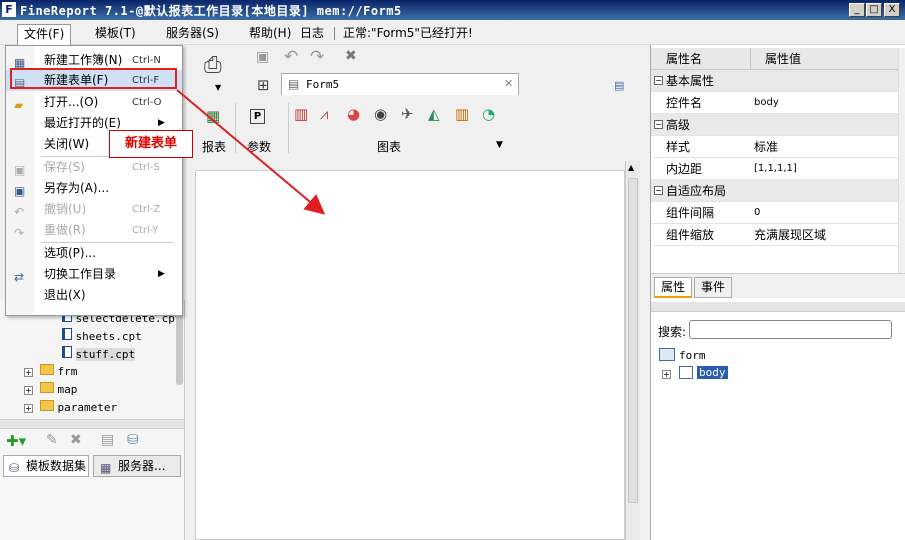  I want to click on annotation-arrow, so click(251, 152).